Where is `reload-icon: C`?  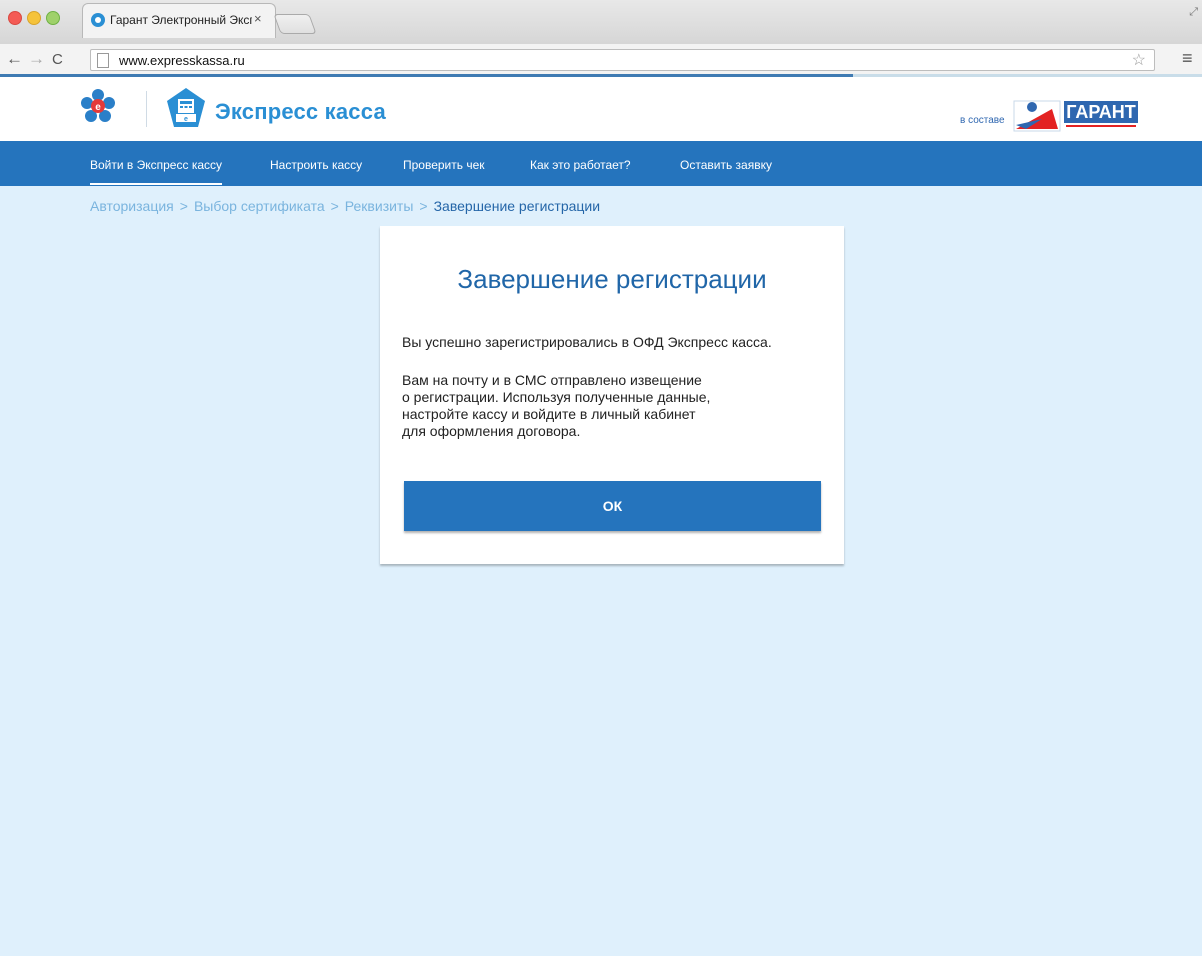 reload-icon: C is located at coordinates (57, 60).